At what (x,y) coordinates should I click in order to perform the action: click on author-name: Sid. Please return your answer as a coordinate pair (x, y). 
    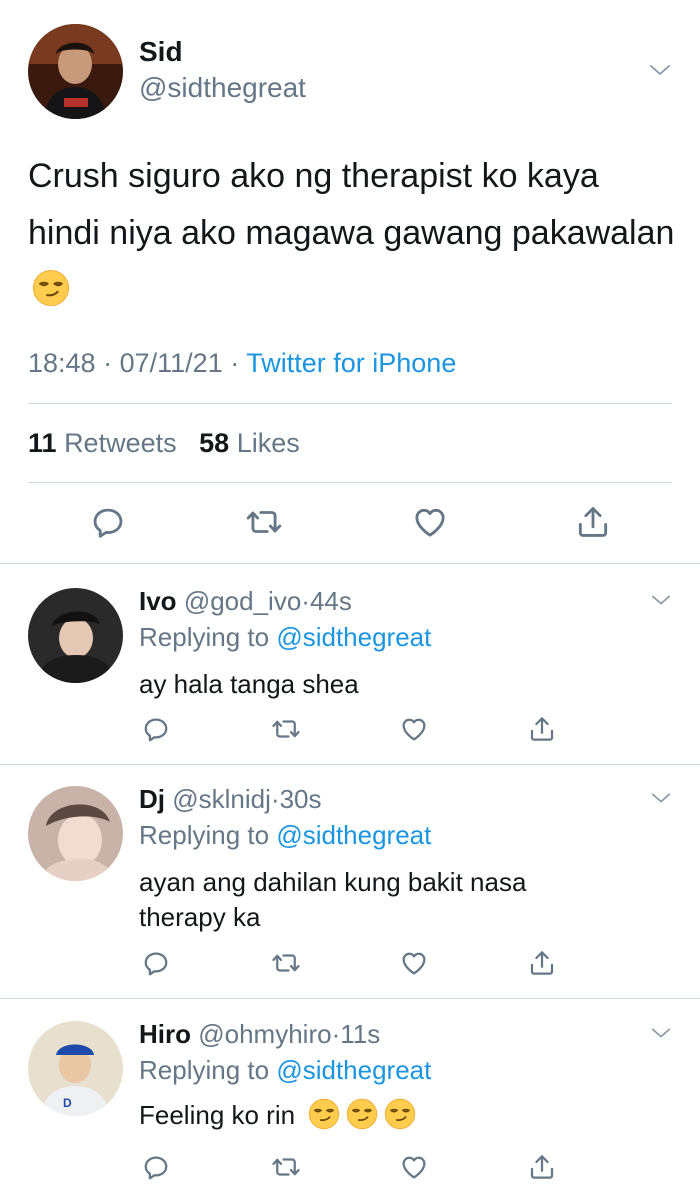
    Looking at the image, I should click on (161, 52).